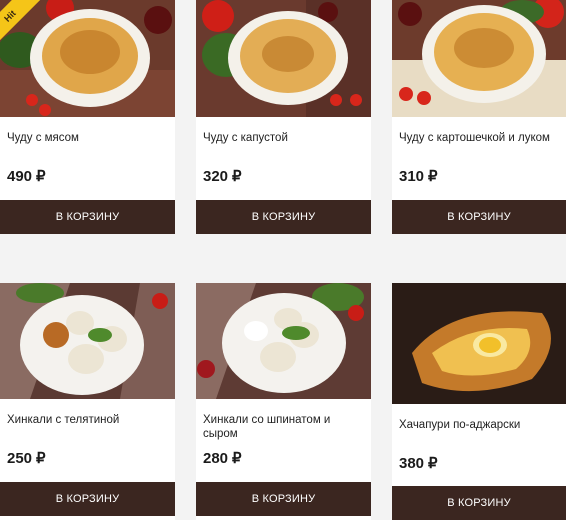 The image size is (566, 520). What do you see at coordinates (88, 138) in the screenshot?
I see `product-name: Чуду с мясом` at bounding box center [88, 138].